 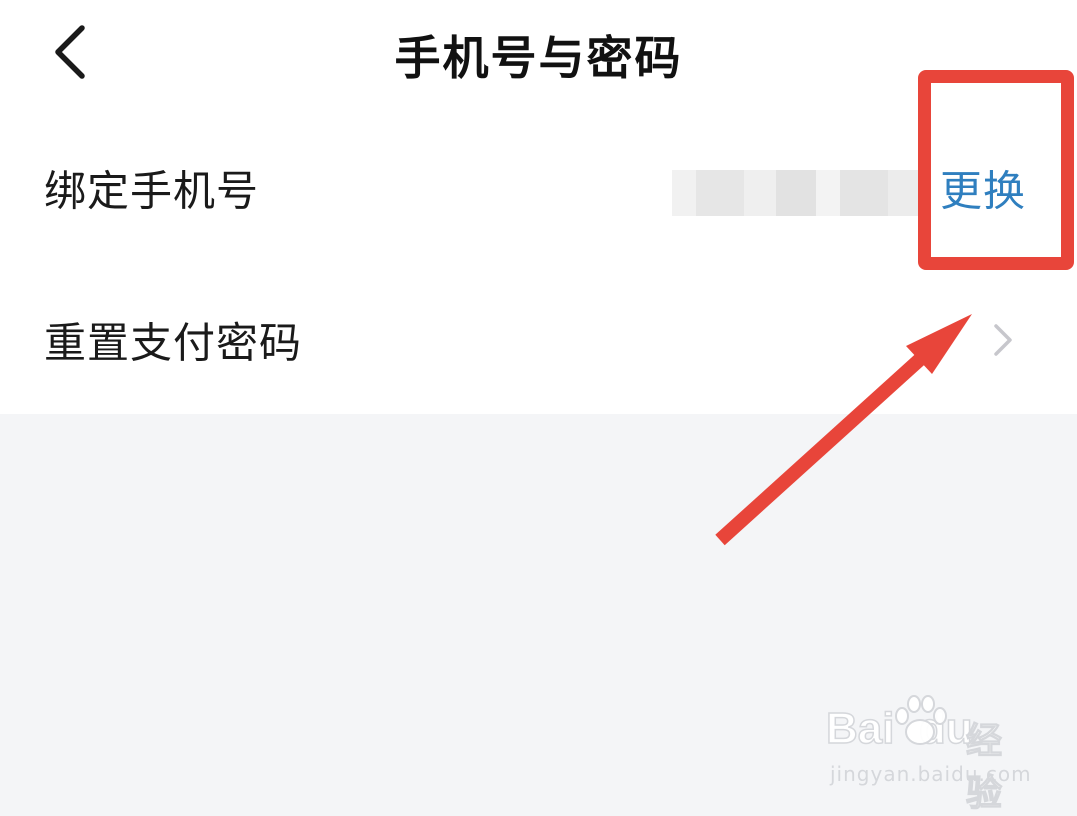 I want to click on page-title: 手机号与密码, so click(x=538, y=58).